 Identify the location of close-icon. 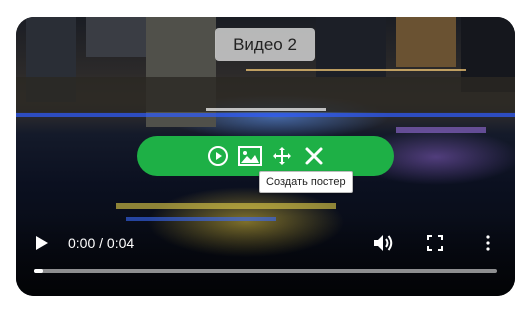
(313, 156).